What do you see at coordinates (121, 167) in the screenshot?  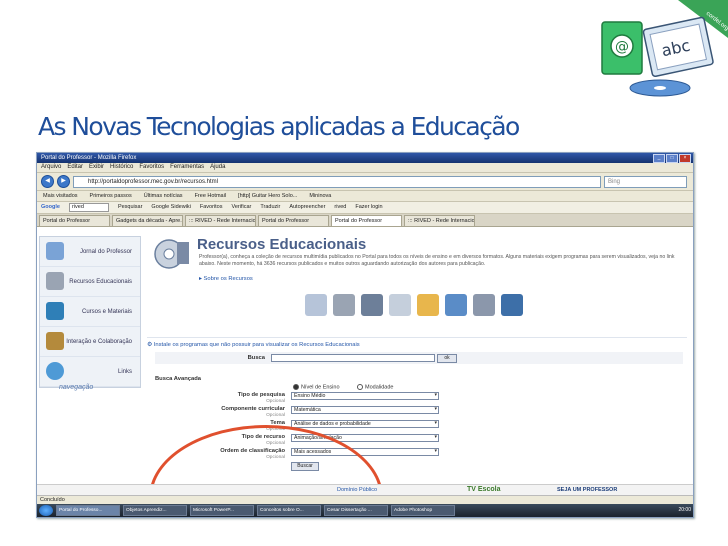 I see `menu-historico: Histórico` at bounding box center [121, 167].